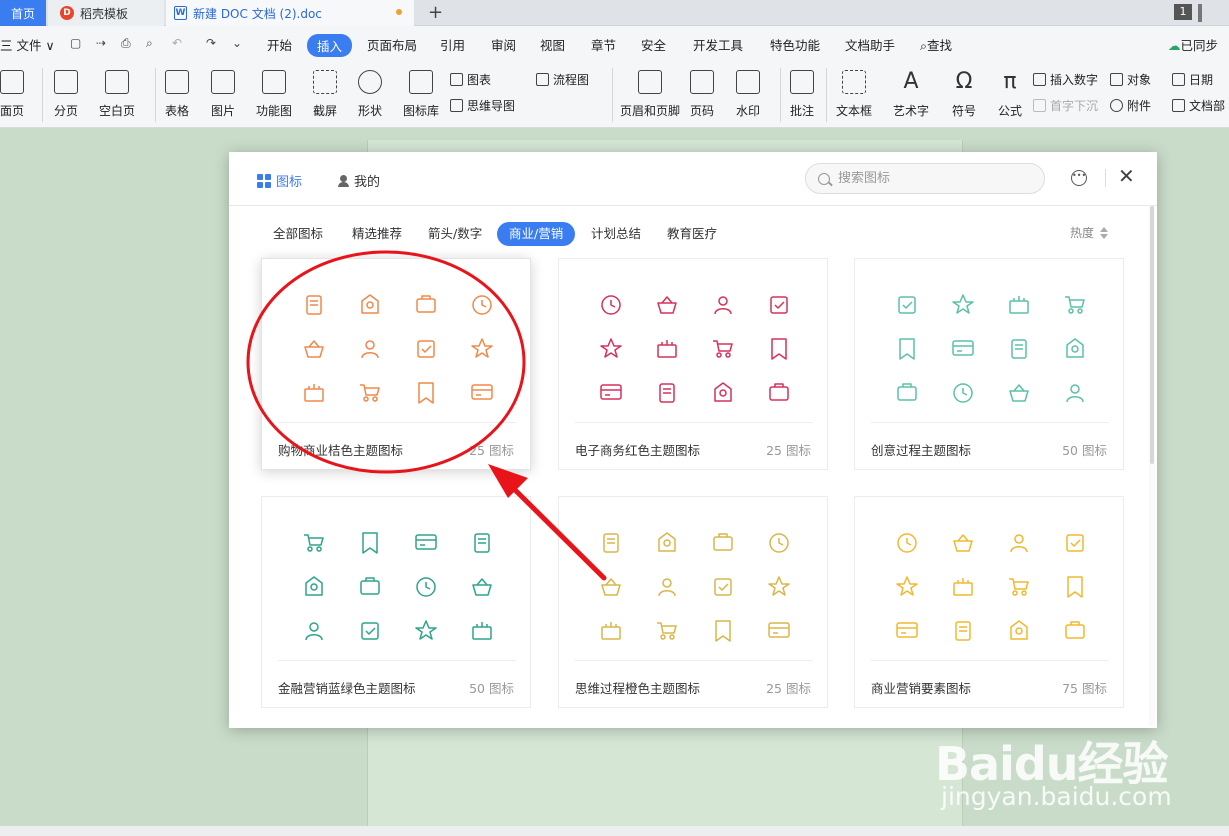 The height and width of the screenshot is (836, 1229). What do you see at coordinates (103, 43) in the screenshot?
I see `export-icon: ⇢` at bounding box center [103, 43].